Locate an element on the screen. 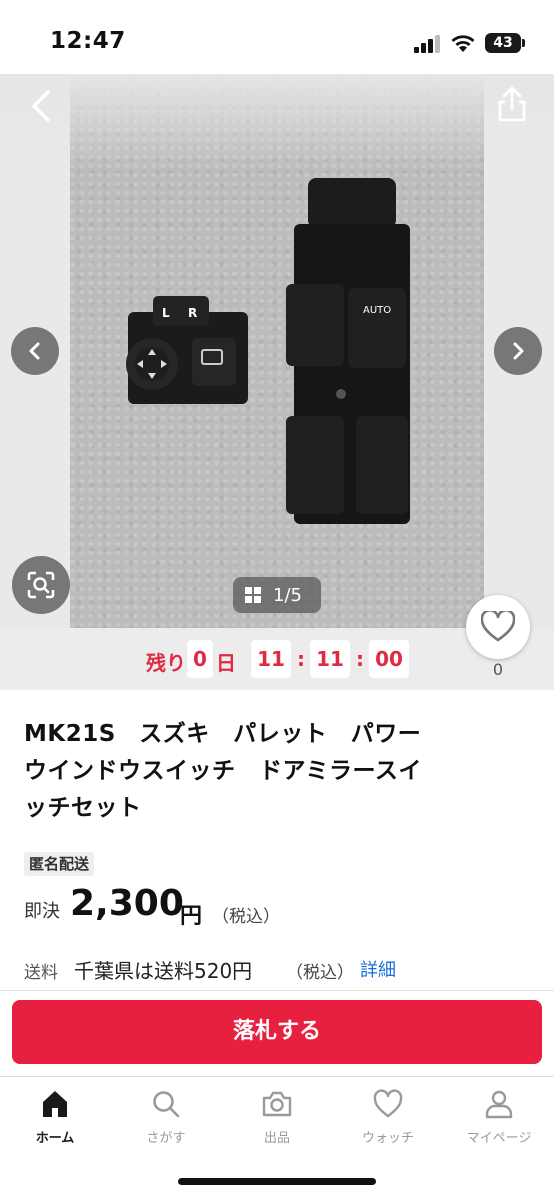 The width and height of the screenshot is (554, 1199). grid-icon is located at coordinates (253, 595).